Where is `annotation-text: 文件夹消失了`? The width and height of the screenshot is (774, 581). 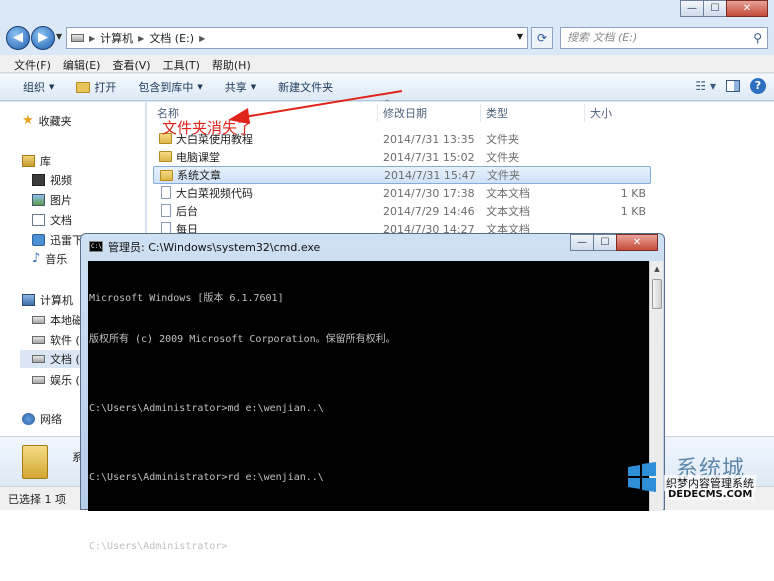 annotation-text: 文件夹消失了 is located at coordinates (207, 128).